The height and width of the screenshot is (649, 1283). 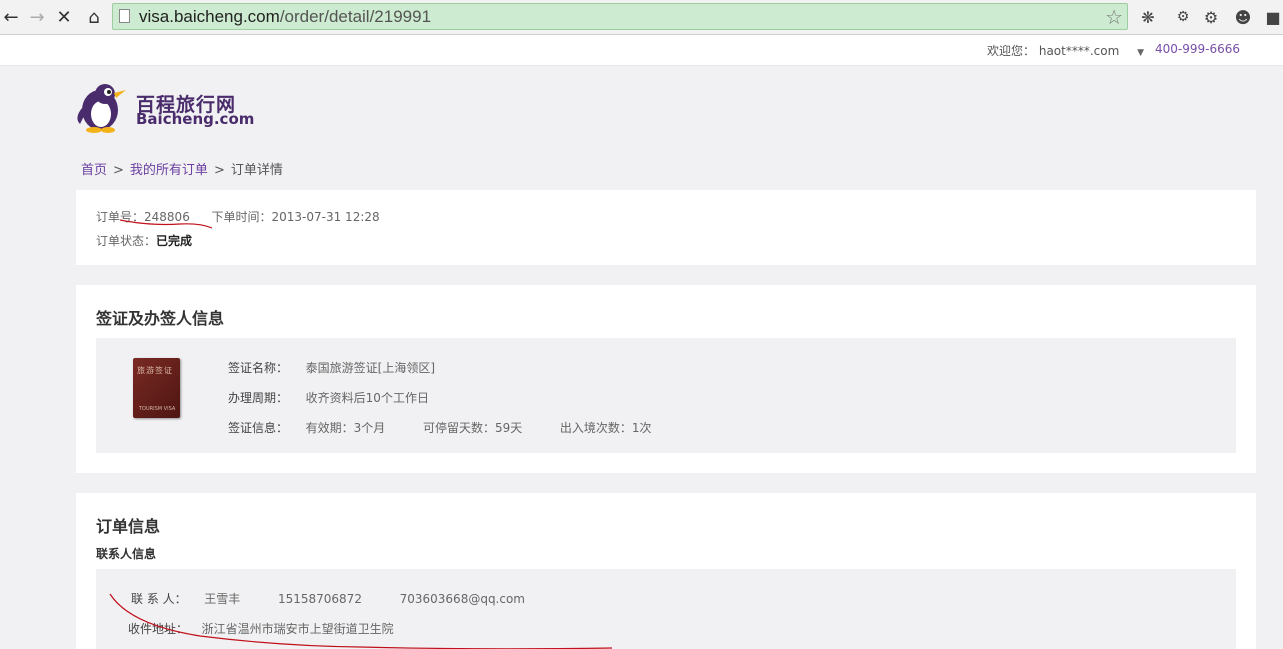 What do you see at coordinates (325, 217) in the screenshot?
I see `order-time: 2013-07-31 12:28` at bounding box center [325, 217].